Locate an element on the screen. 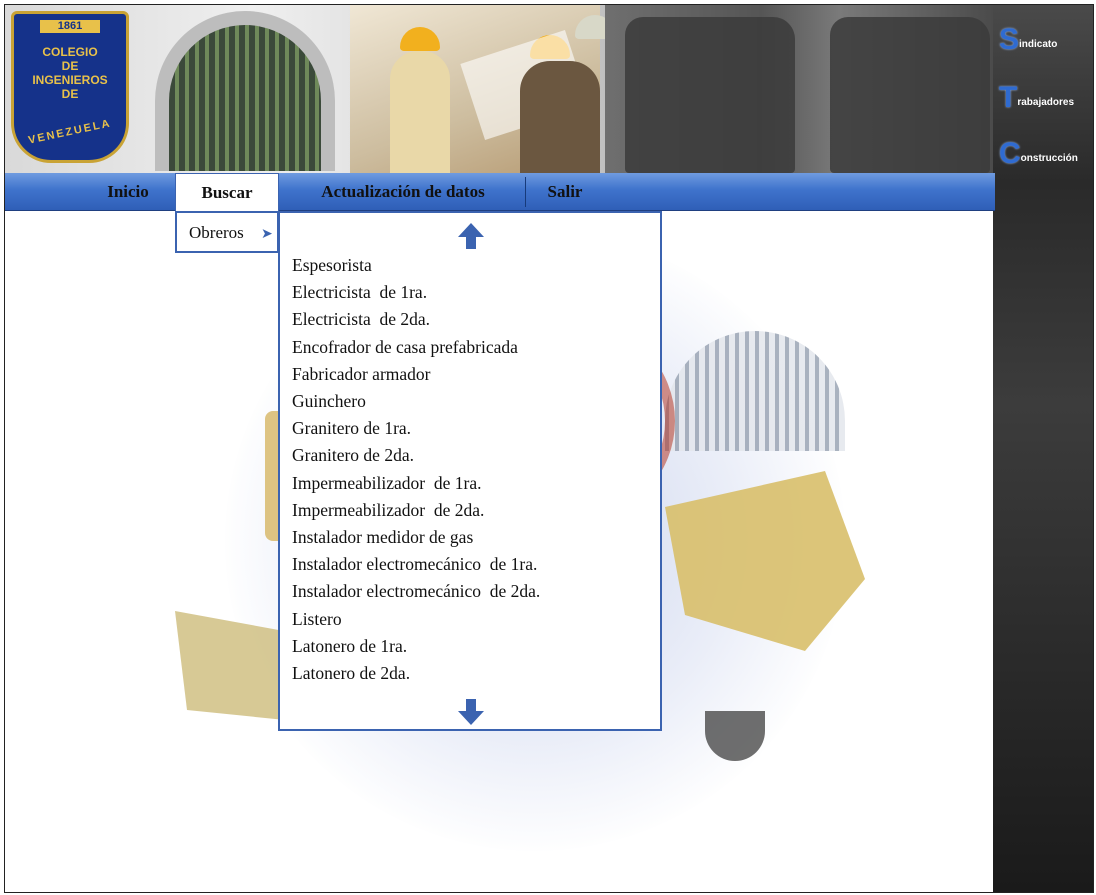 The height and width of the screenshot is (895, 1096). logo-line: INGENIEROS is located at coordinates (70, 80).